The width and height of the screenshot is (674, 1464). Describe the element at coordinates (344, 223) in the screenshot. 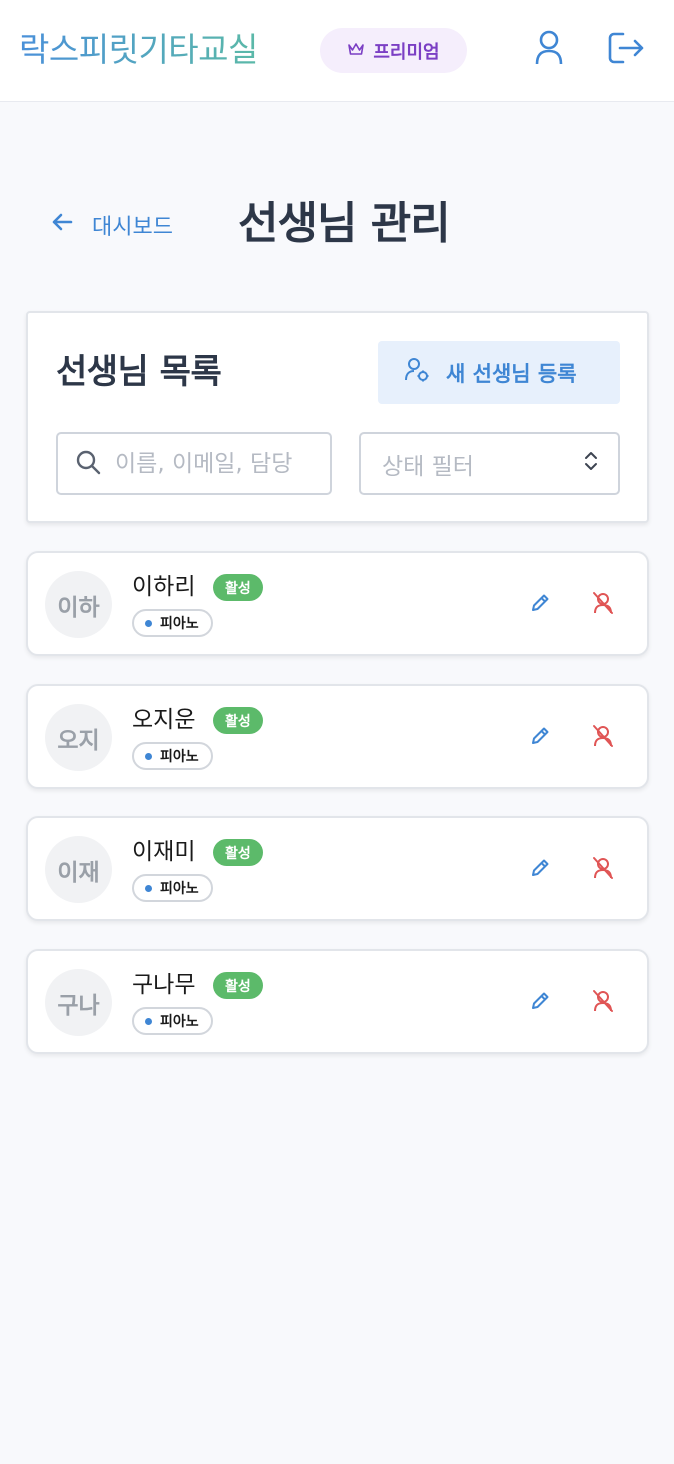

I see `page-title: 선생님 관리` at that location.